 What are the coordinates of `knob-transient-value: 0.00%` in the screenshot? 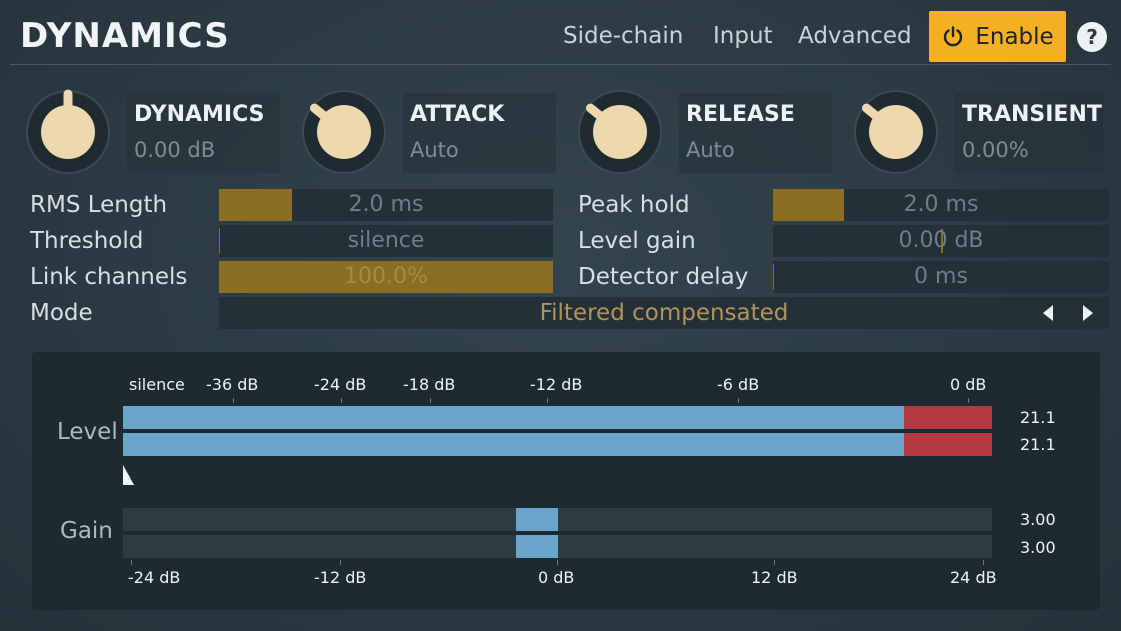 It's located at (995, 150).